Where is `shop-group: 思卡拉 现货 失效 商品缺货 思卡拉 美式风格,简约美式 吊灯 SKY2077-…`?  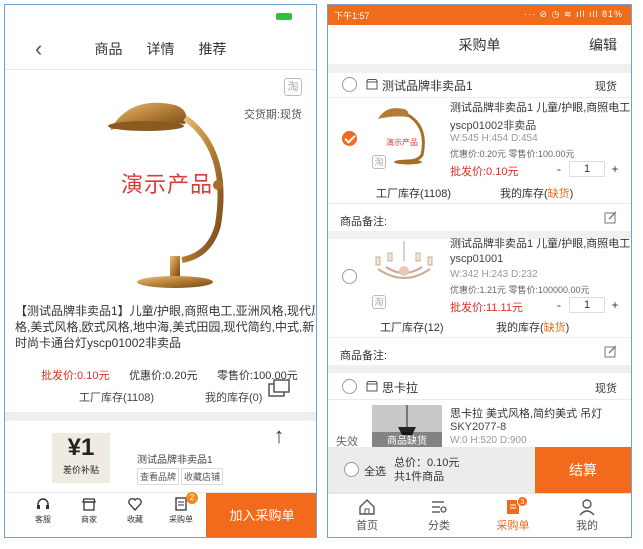
shop-group: 思卡拉 现货 失效 商品缺货 思卡拉 美式风格,简约美式 吊灯 SKY2077-… is located at coordinates (479, 411).